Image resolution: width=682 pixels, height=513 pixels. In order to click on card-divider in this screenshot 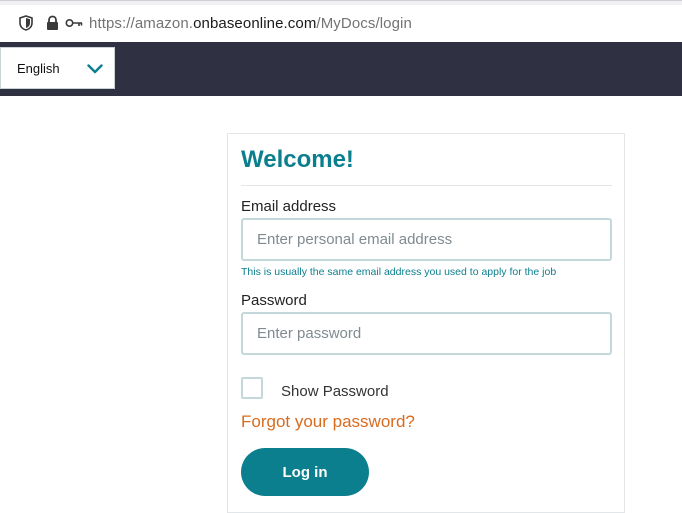, I will do `click(426, 185)`.